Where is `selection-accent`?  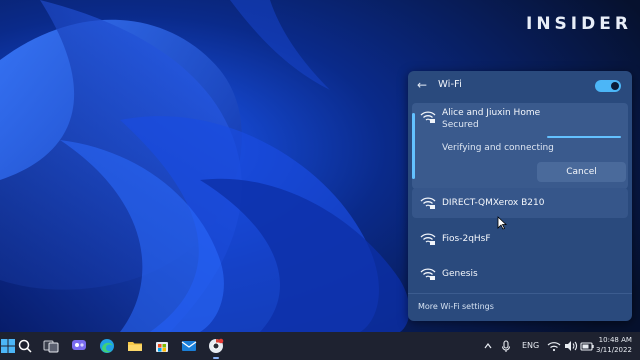
selection-accent is located at coordinates (413, 146).